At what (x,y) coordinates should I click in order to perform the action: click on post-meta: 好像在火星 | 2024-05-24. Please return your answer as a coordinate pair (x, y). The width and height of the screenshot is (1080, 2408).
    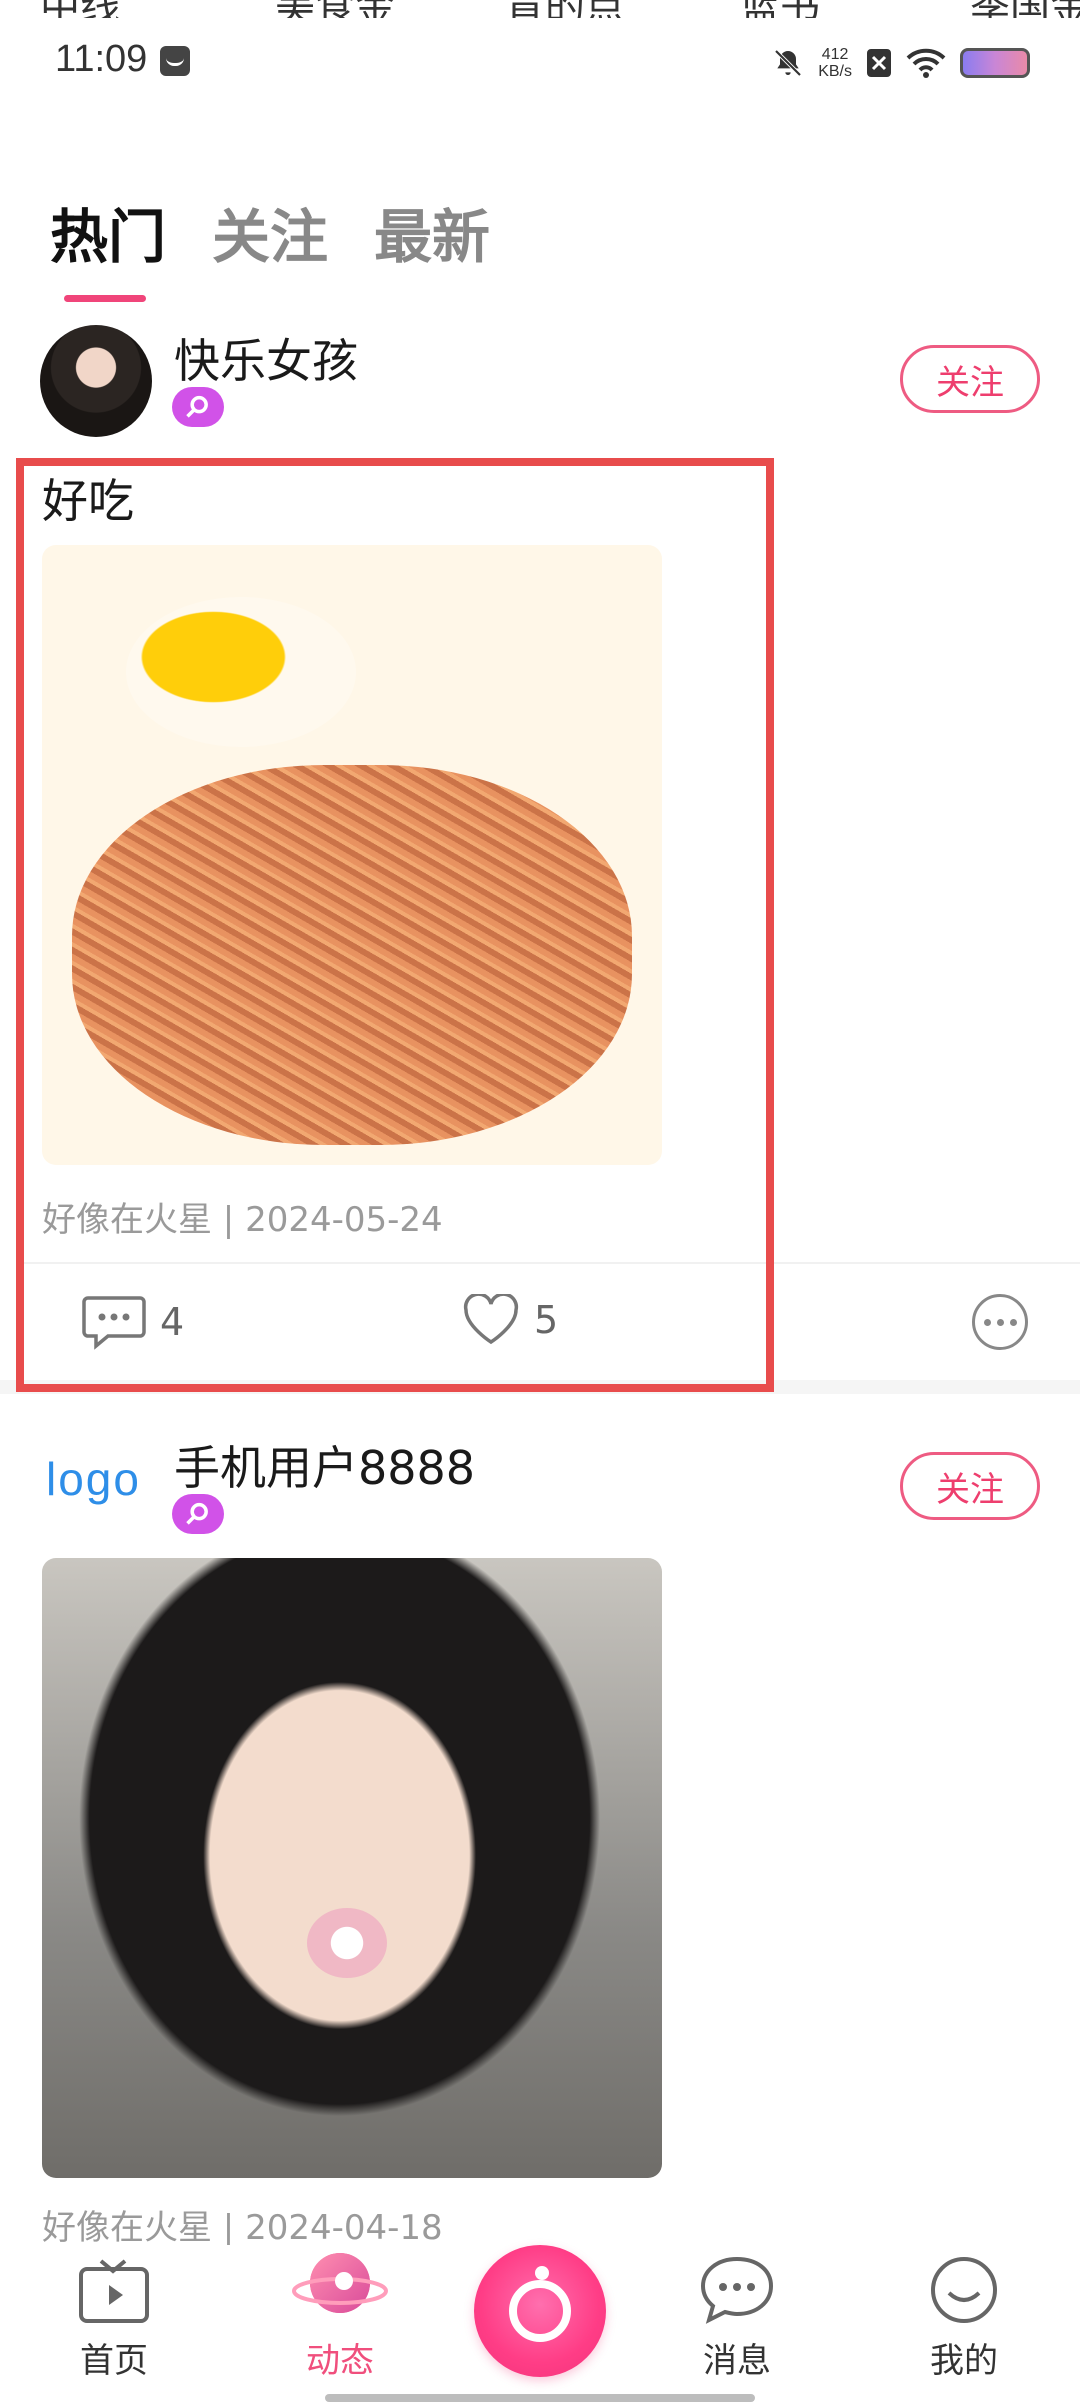
    Looking at the image, I should click on (242, 1220).